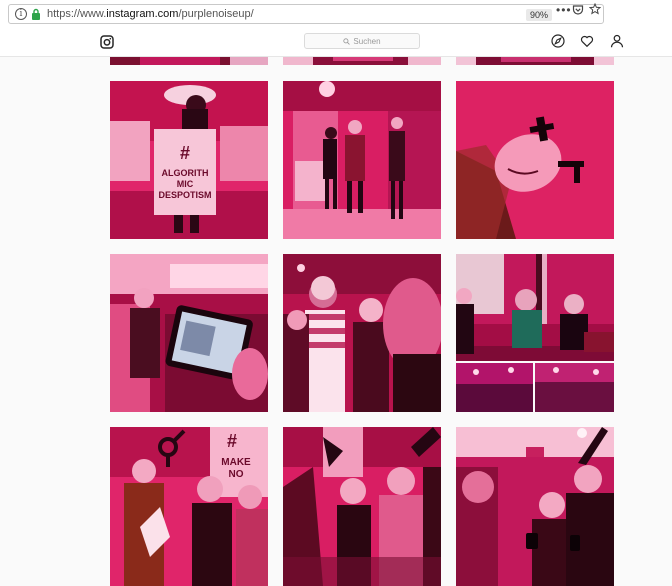  What do you see at coordinates (539, 15) in the screenshot?
I see `zoom-level-badge: 90%` at bounding box center [539, 15].